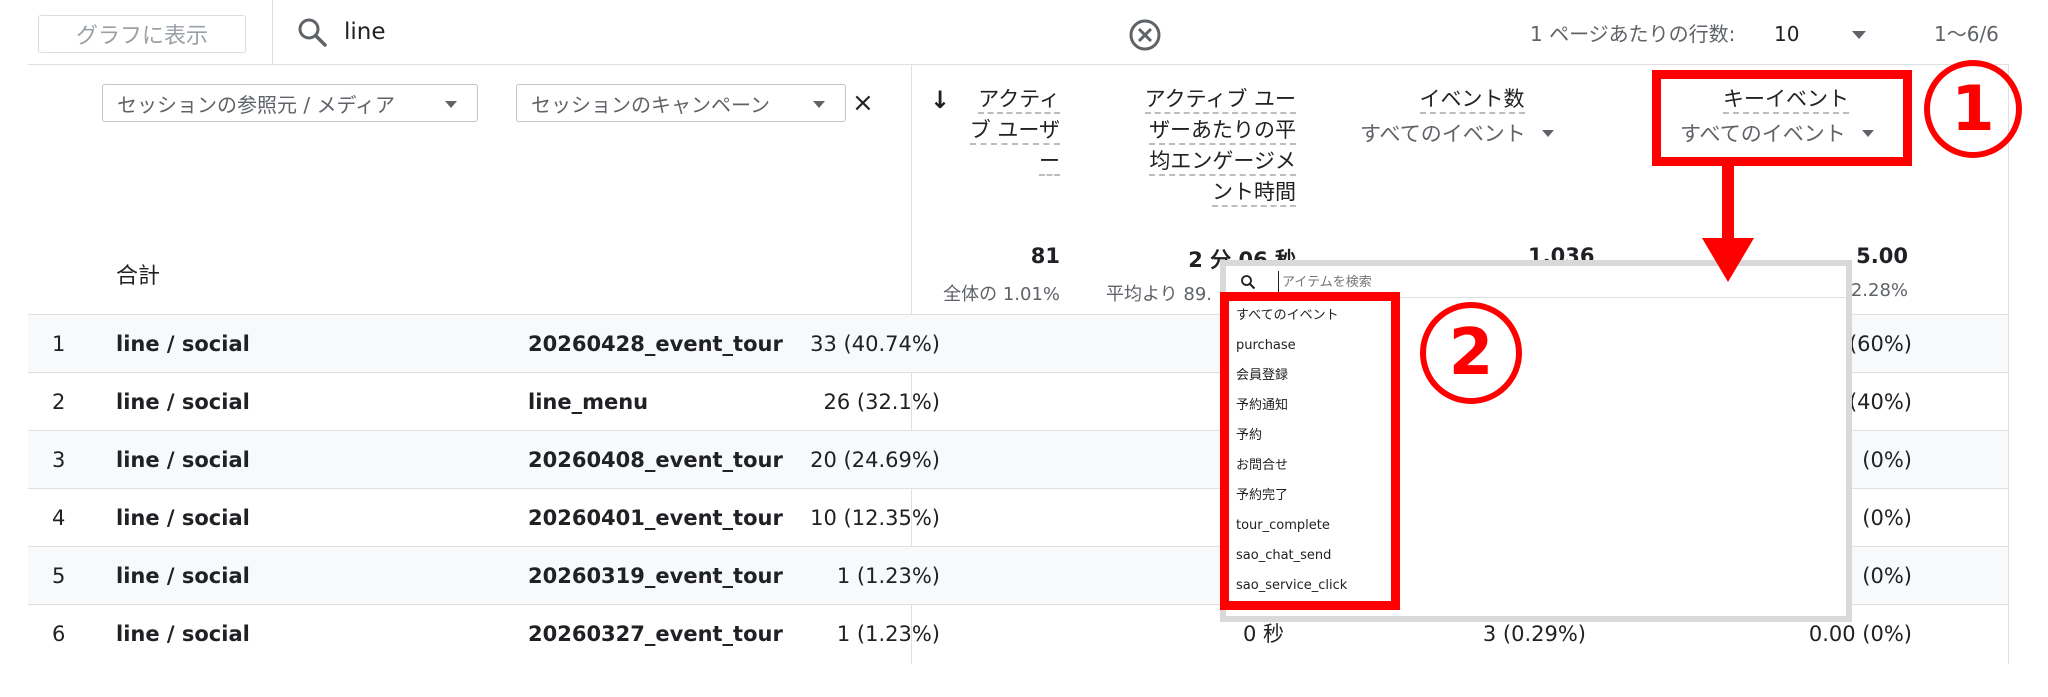  I want to click on row-index: 3, so click(59, 460).